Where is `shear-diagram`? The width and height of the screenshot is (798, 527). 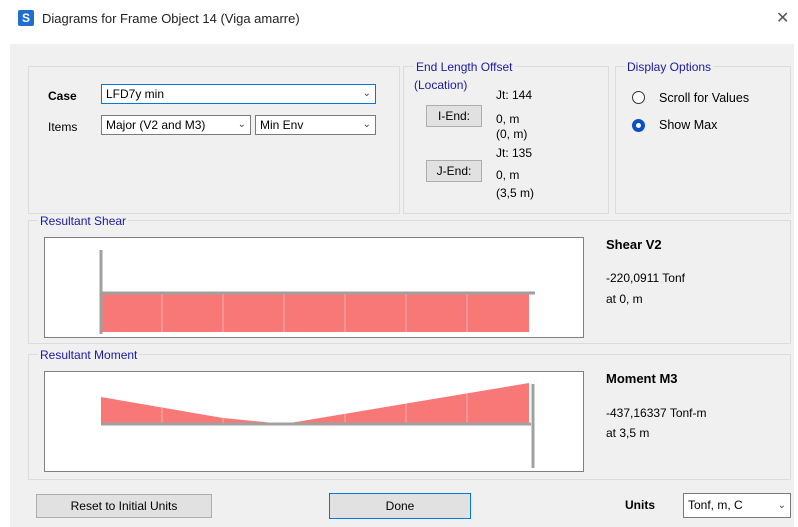
shear-diagram is located at coordinates (314, 287).